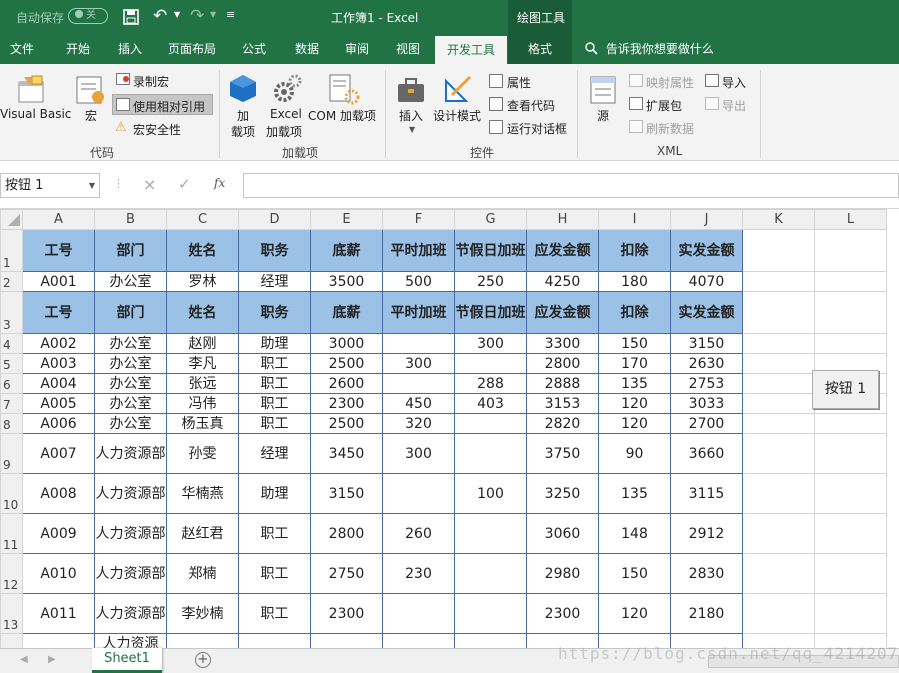 This screenshot has height=673, width=899. What do you see at coordinates (346, 250) in the screenshot?
I see `header-cell: 底薪` at bounding box center [346, 250].